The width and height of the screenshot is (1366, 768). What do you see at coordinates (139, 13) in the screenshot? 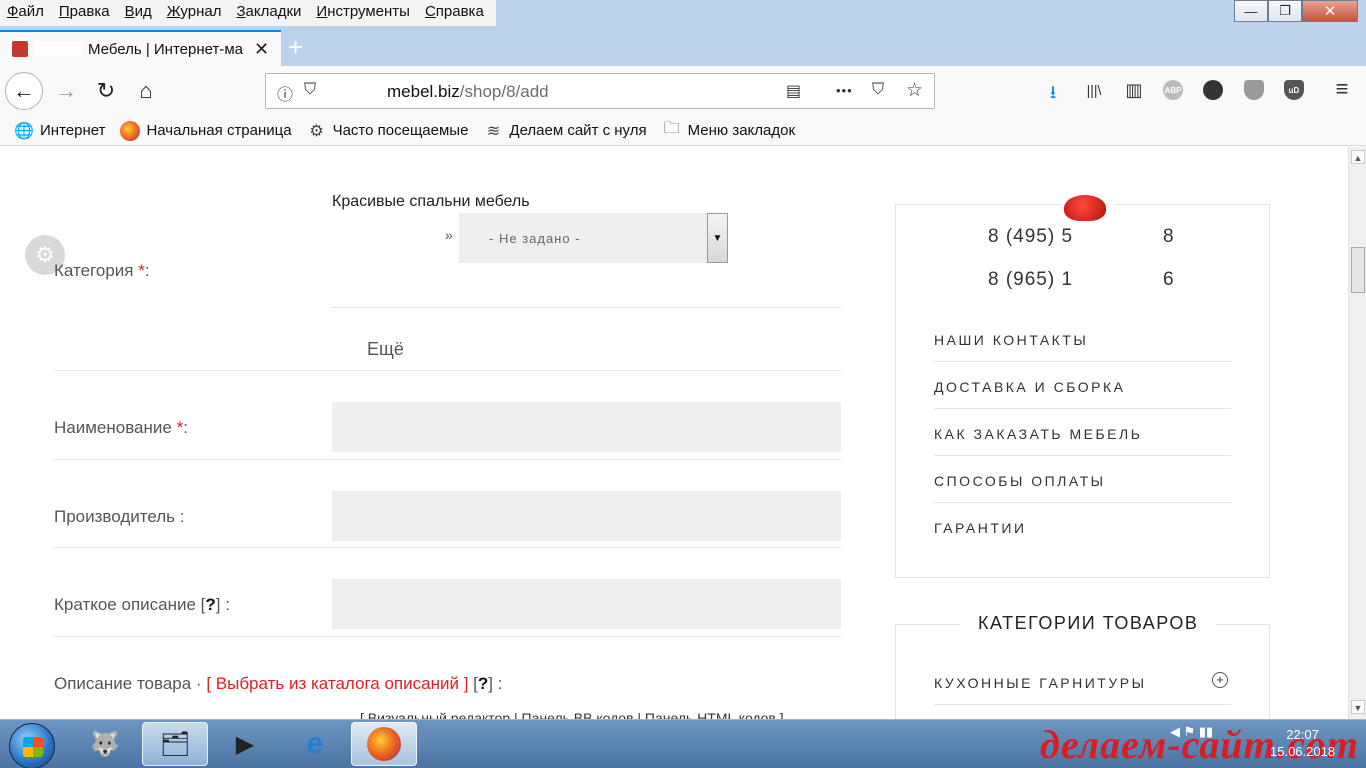
I see `menu-view: Вид` at bounding box center [139, 13].